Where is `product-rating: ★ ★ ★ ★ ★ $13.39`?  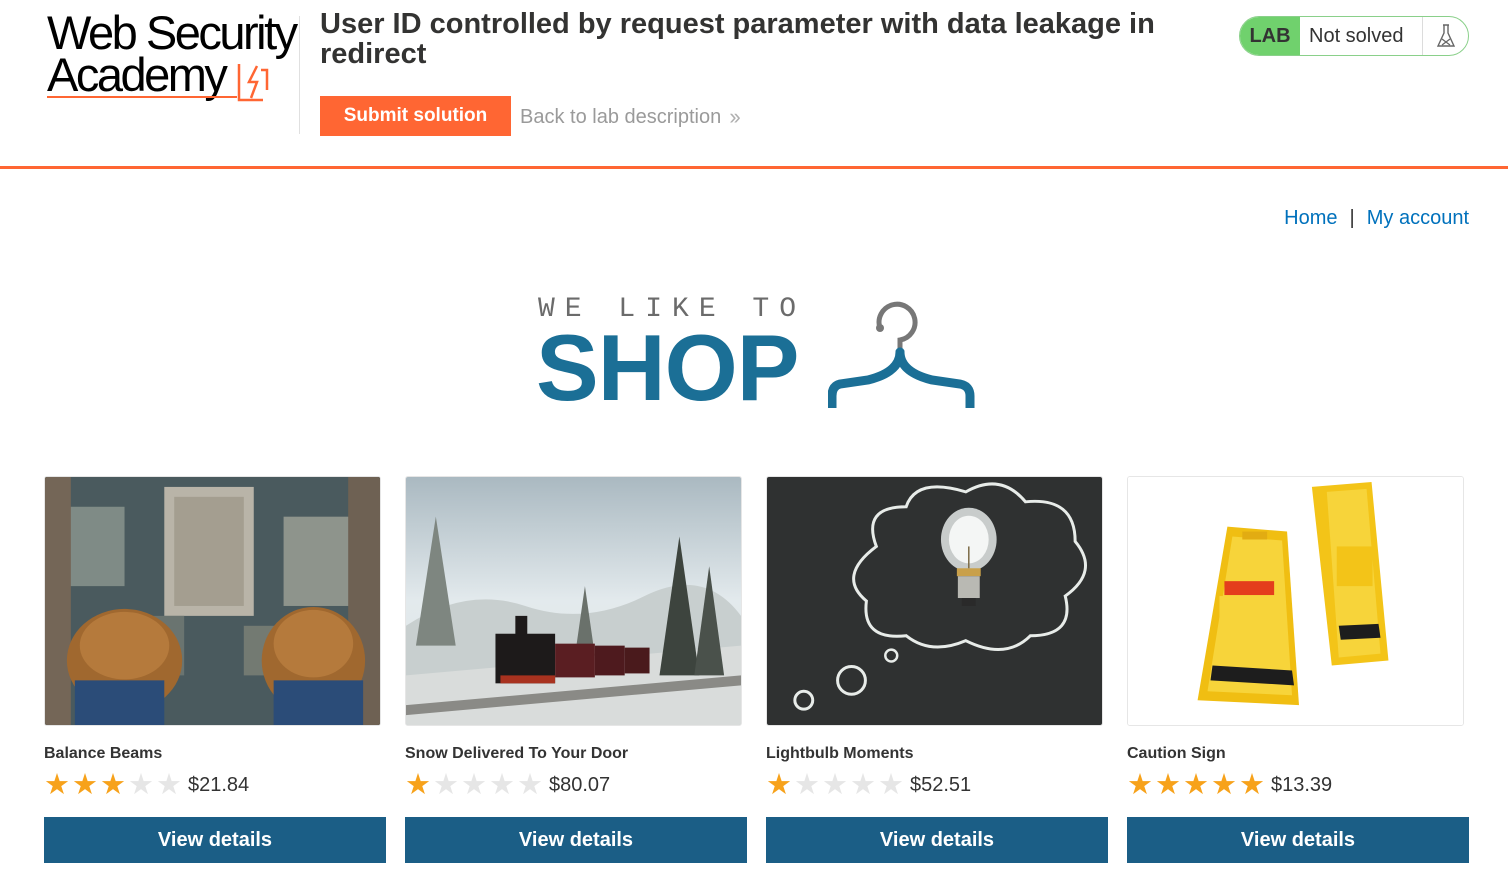
product-rating: ★ ★ ★ ★ ★ $13.39 is located at coordinates (1230, 785).